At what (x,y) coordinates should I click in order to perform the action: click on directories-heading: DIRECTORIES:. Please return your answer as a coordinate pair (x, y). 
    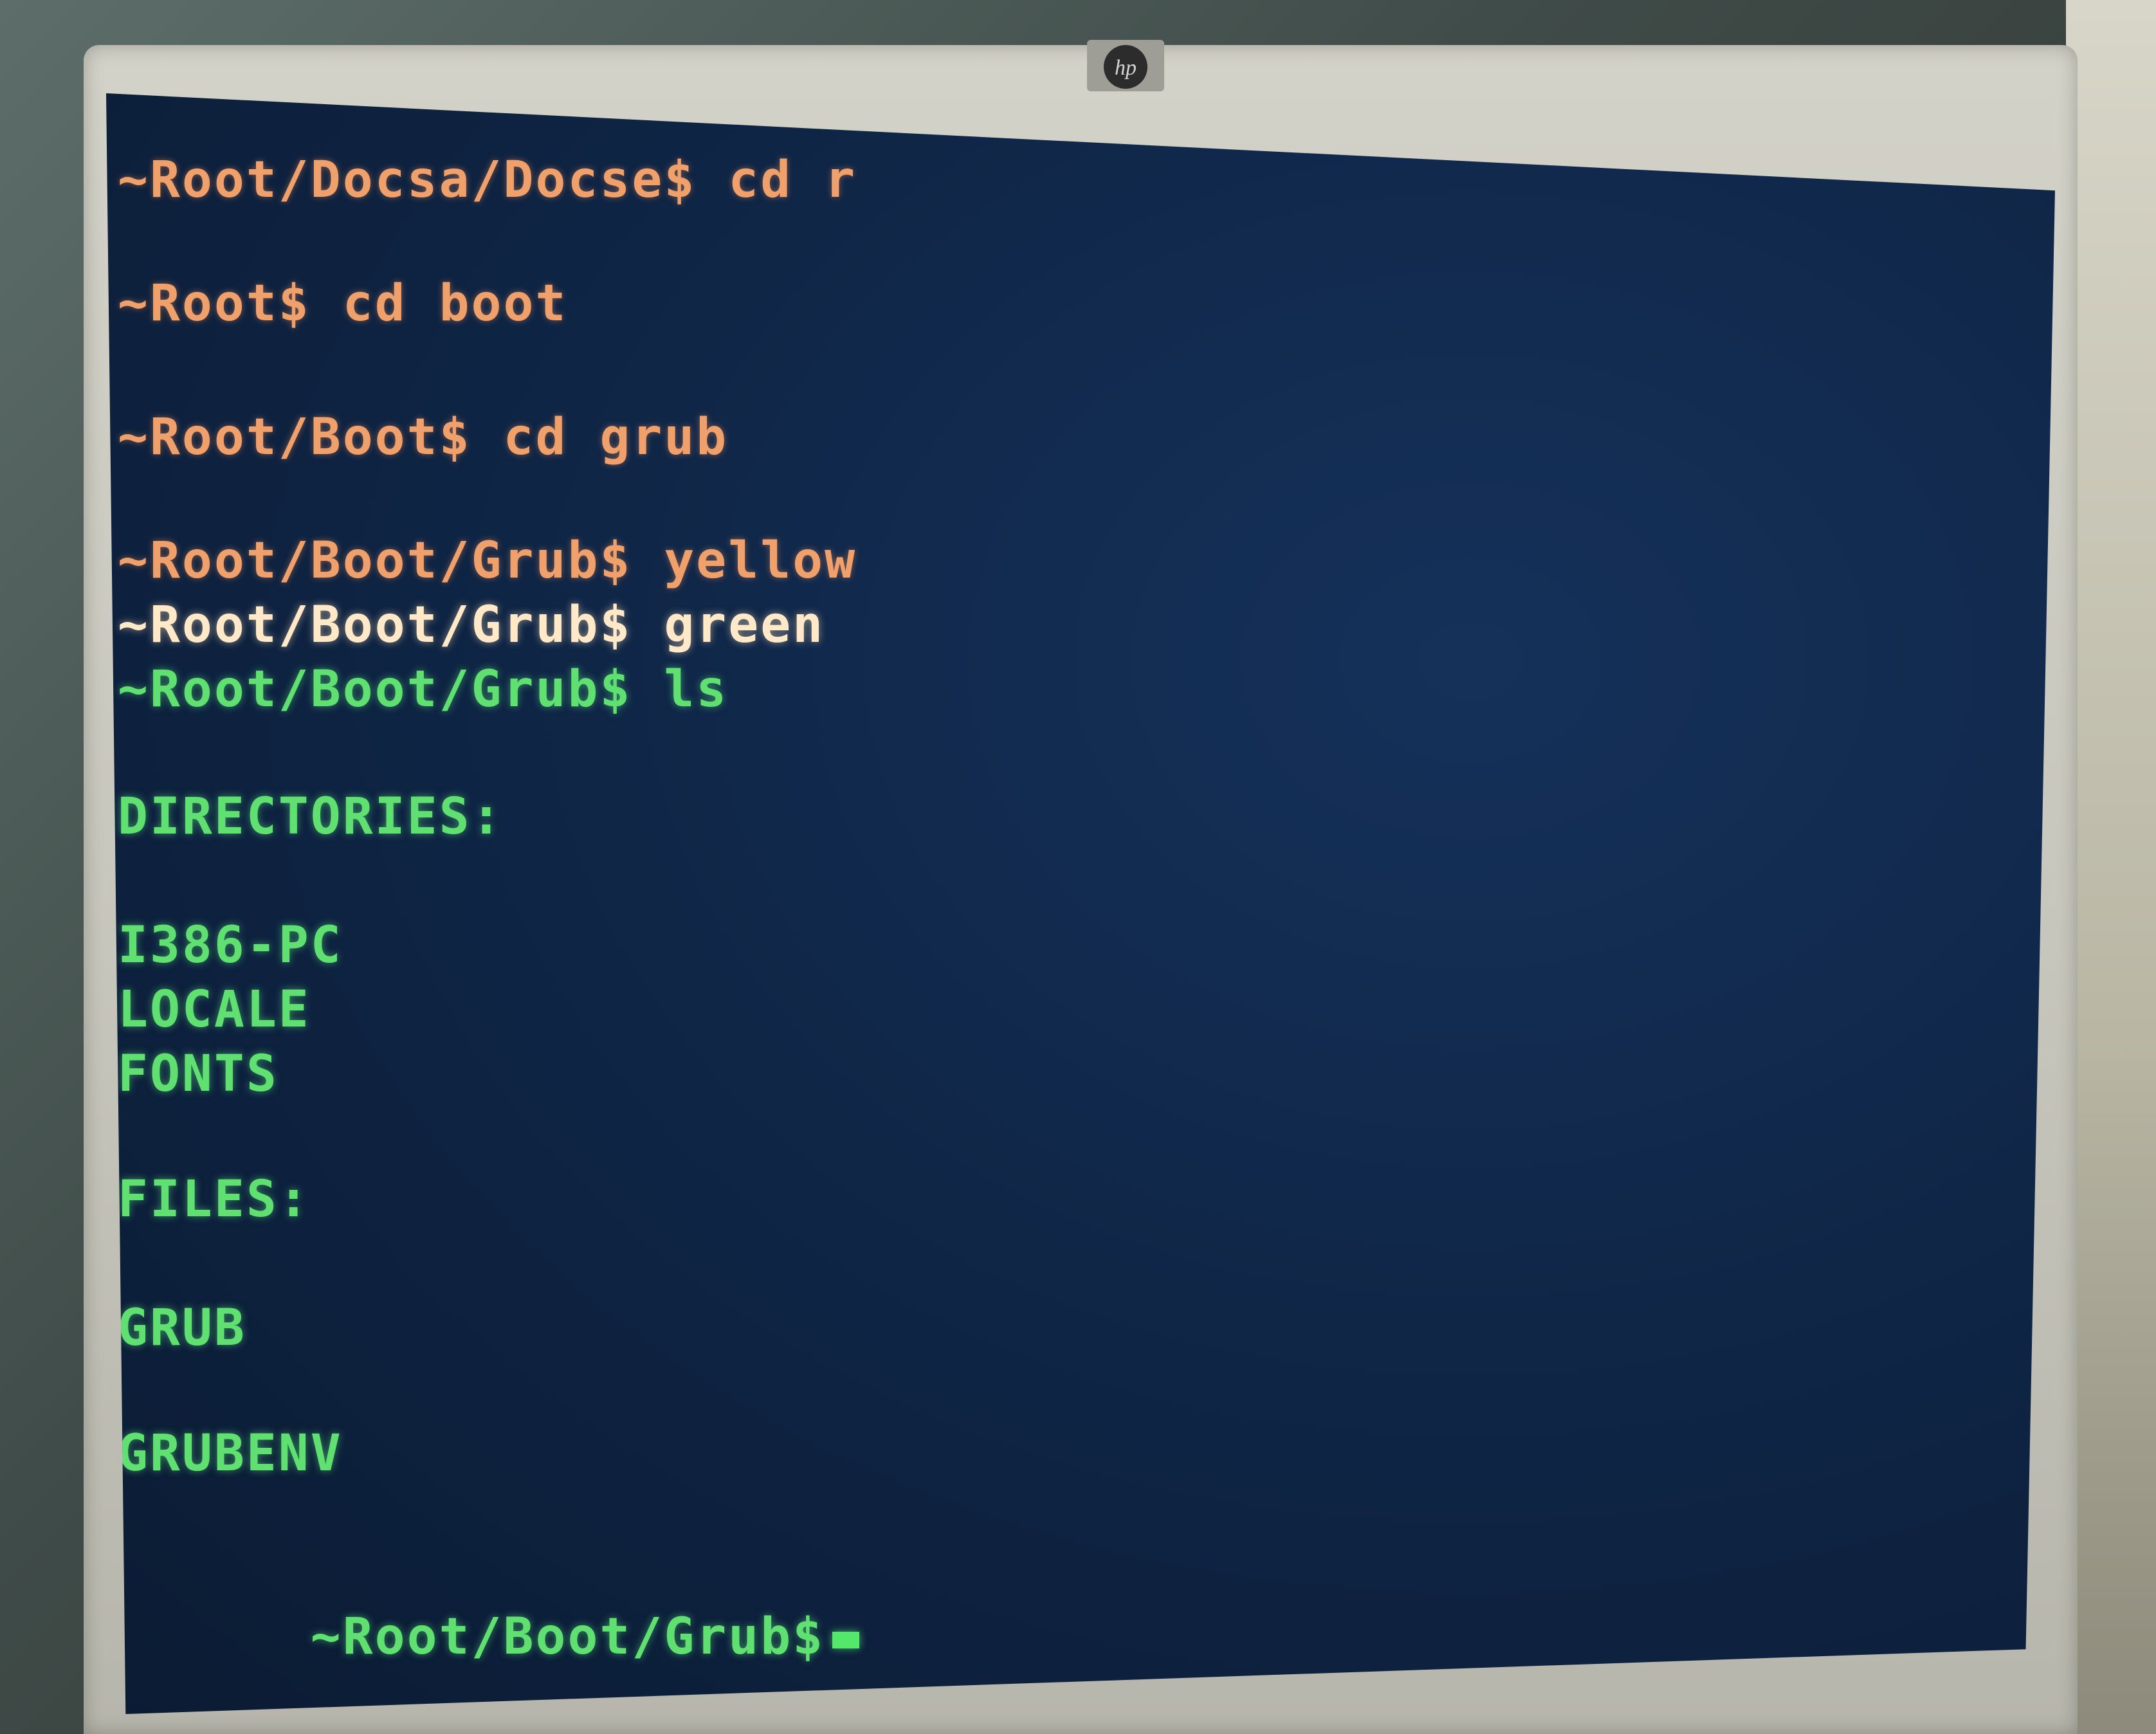
    Looking at the image, I should click on (311, 817).